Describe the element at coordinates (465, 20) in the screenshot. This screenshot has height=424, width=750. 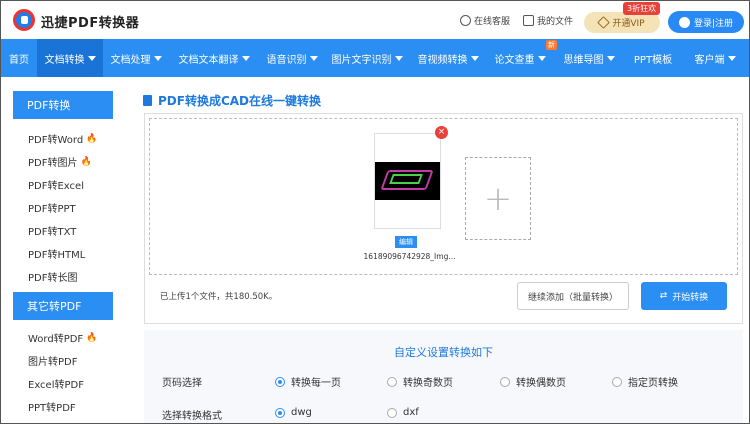
I see `headset-icon` at that location.